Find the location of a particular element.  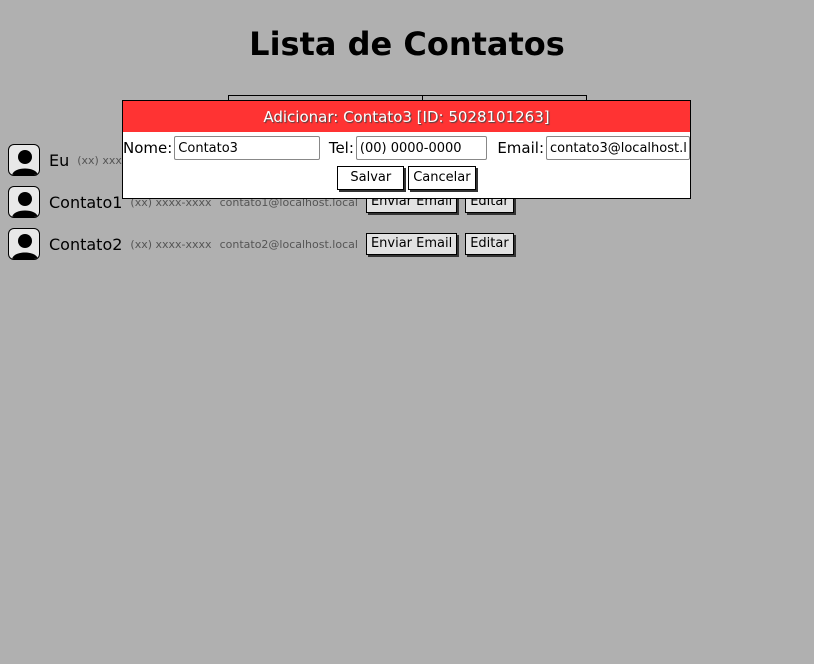

save-button: Salvar is located at coordinates (371, 178).